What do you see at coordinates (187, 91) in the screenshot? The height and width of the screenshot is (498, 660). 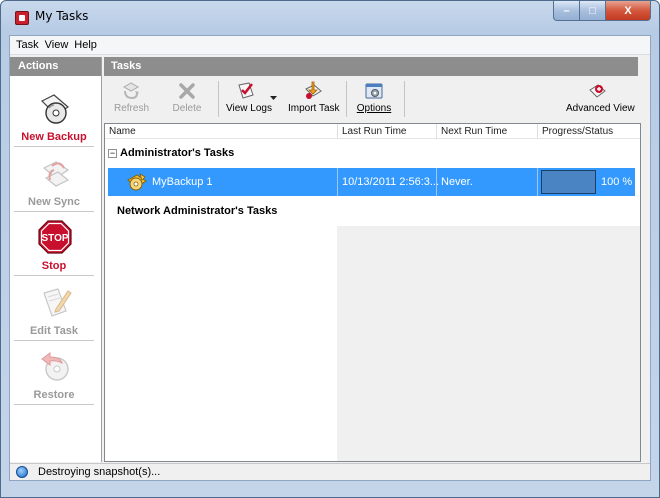 I see `delete-icon` at bounding box center [187, 91].